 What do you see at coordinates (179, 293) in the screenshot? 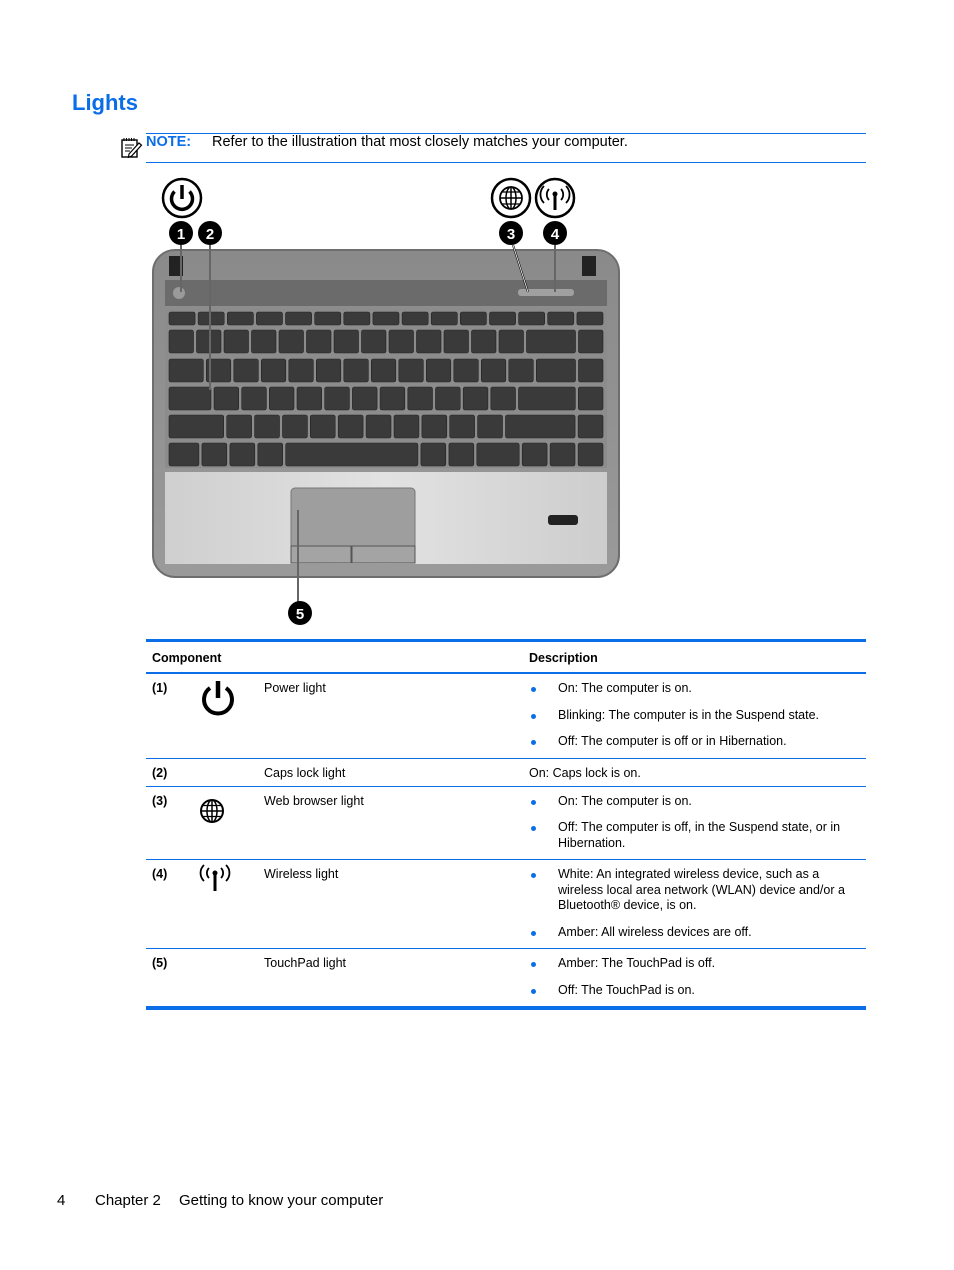
I see `power-button` at bounding box center [179, 293].